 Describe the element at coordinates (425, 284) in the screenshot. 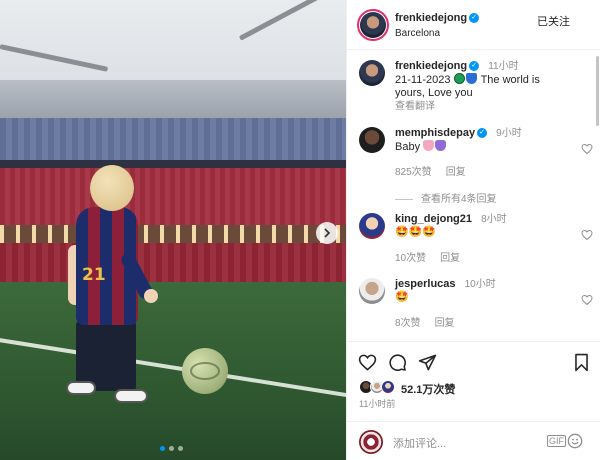

I see `comment-username: jesperlucas` at that location.